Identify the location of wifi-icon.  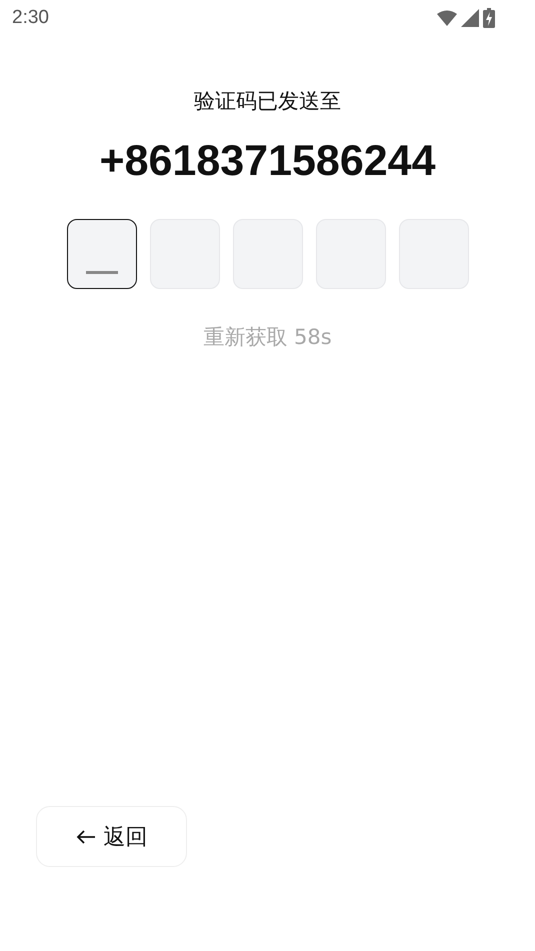
(447, 18).